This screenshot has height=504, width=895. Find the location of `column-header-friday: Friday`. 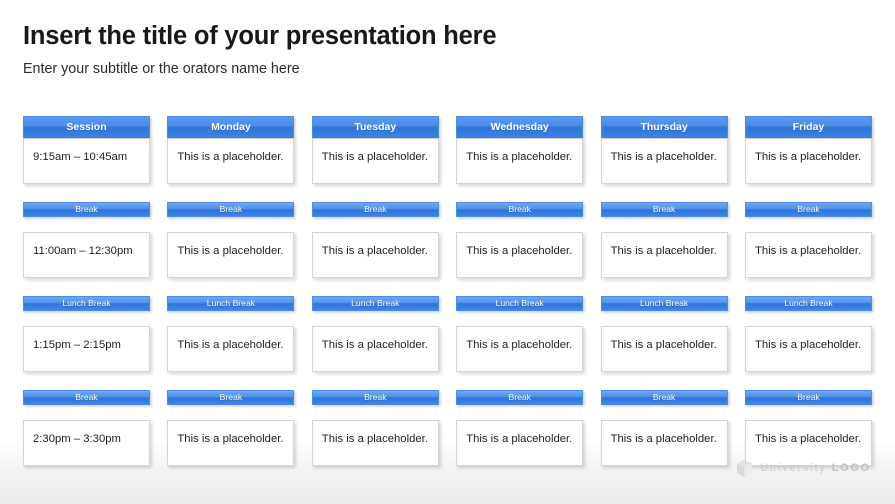

column-header-friday: Friday is located at coordinates (808, 127).